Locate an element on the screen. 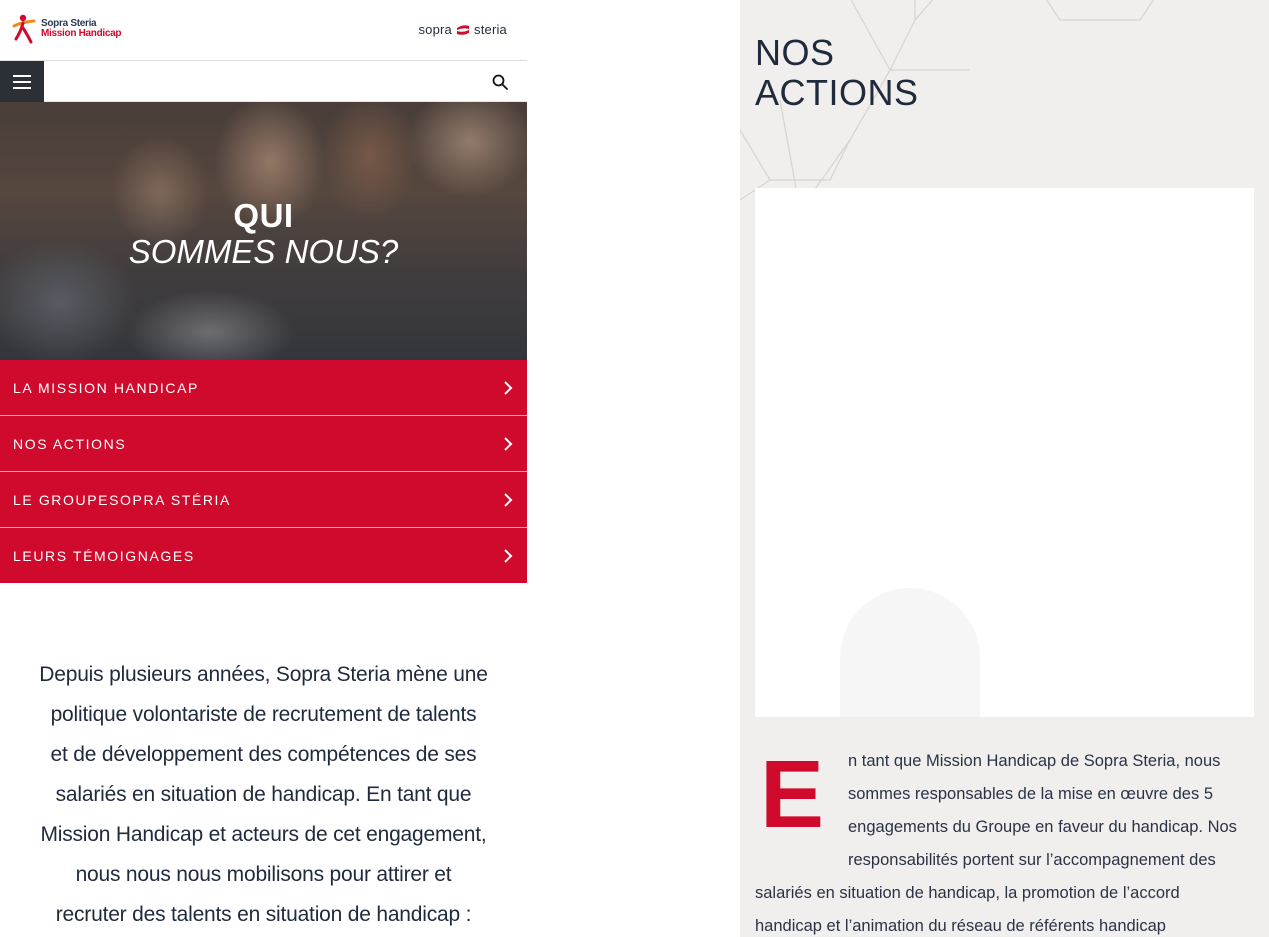  logo-line2: Mission Handicap is located at coordinates (81, 33).